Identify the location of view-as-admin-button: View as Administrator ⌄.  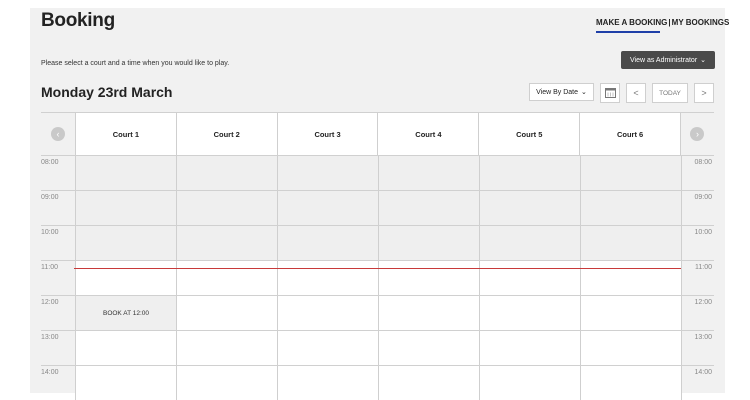
(668, 60).